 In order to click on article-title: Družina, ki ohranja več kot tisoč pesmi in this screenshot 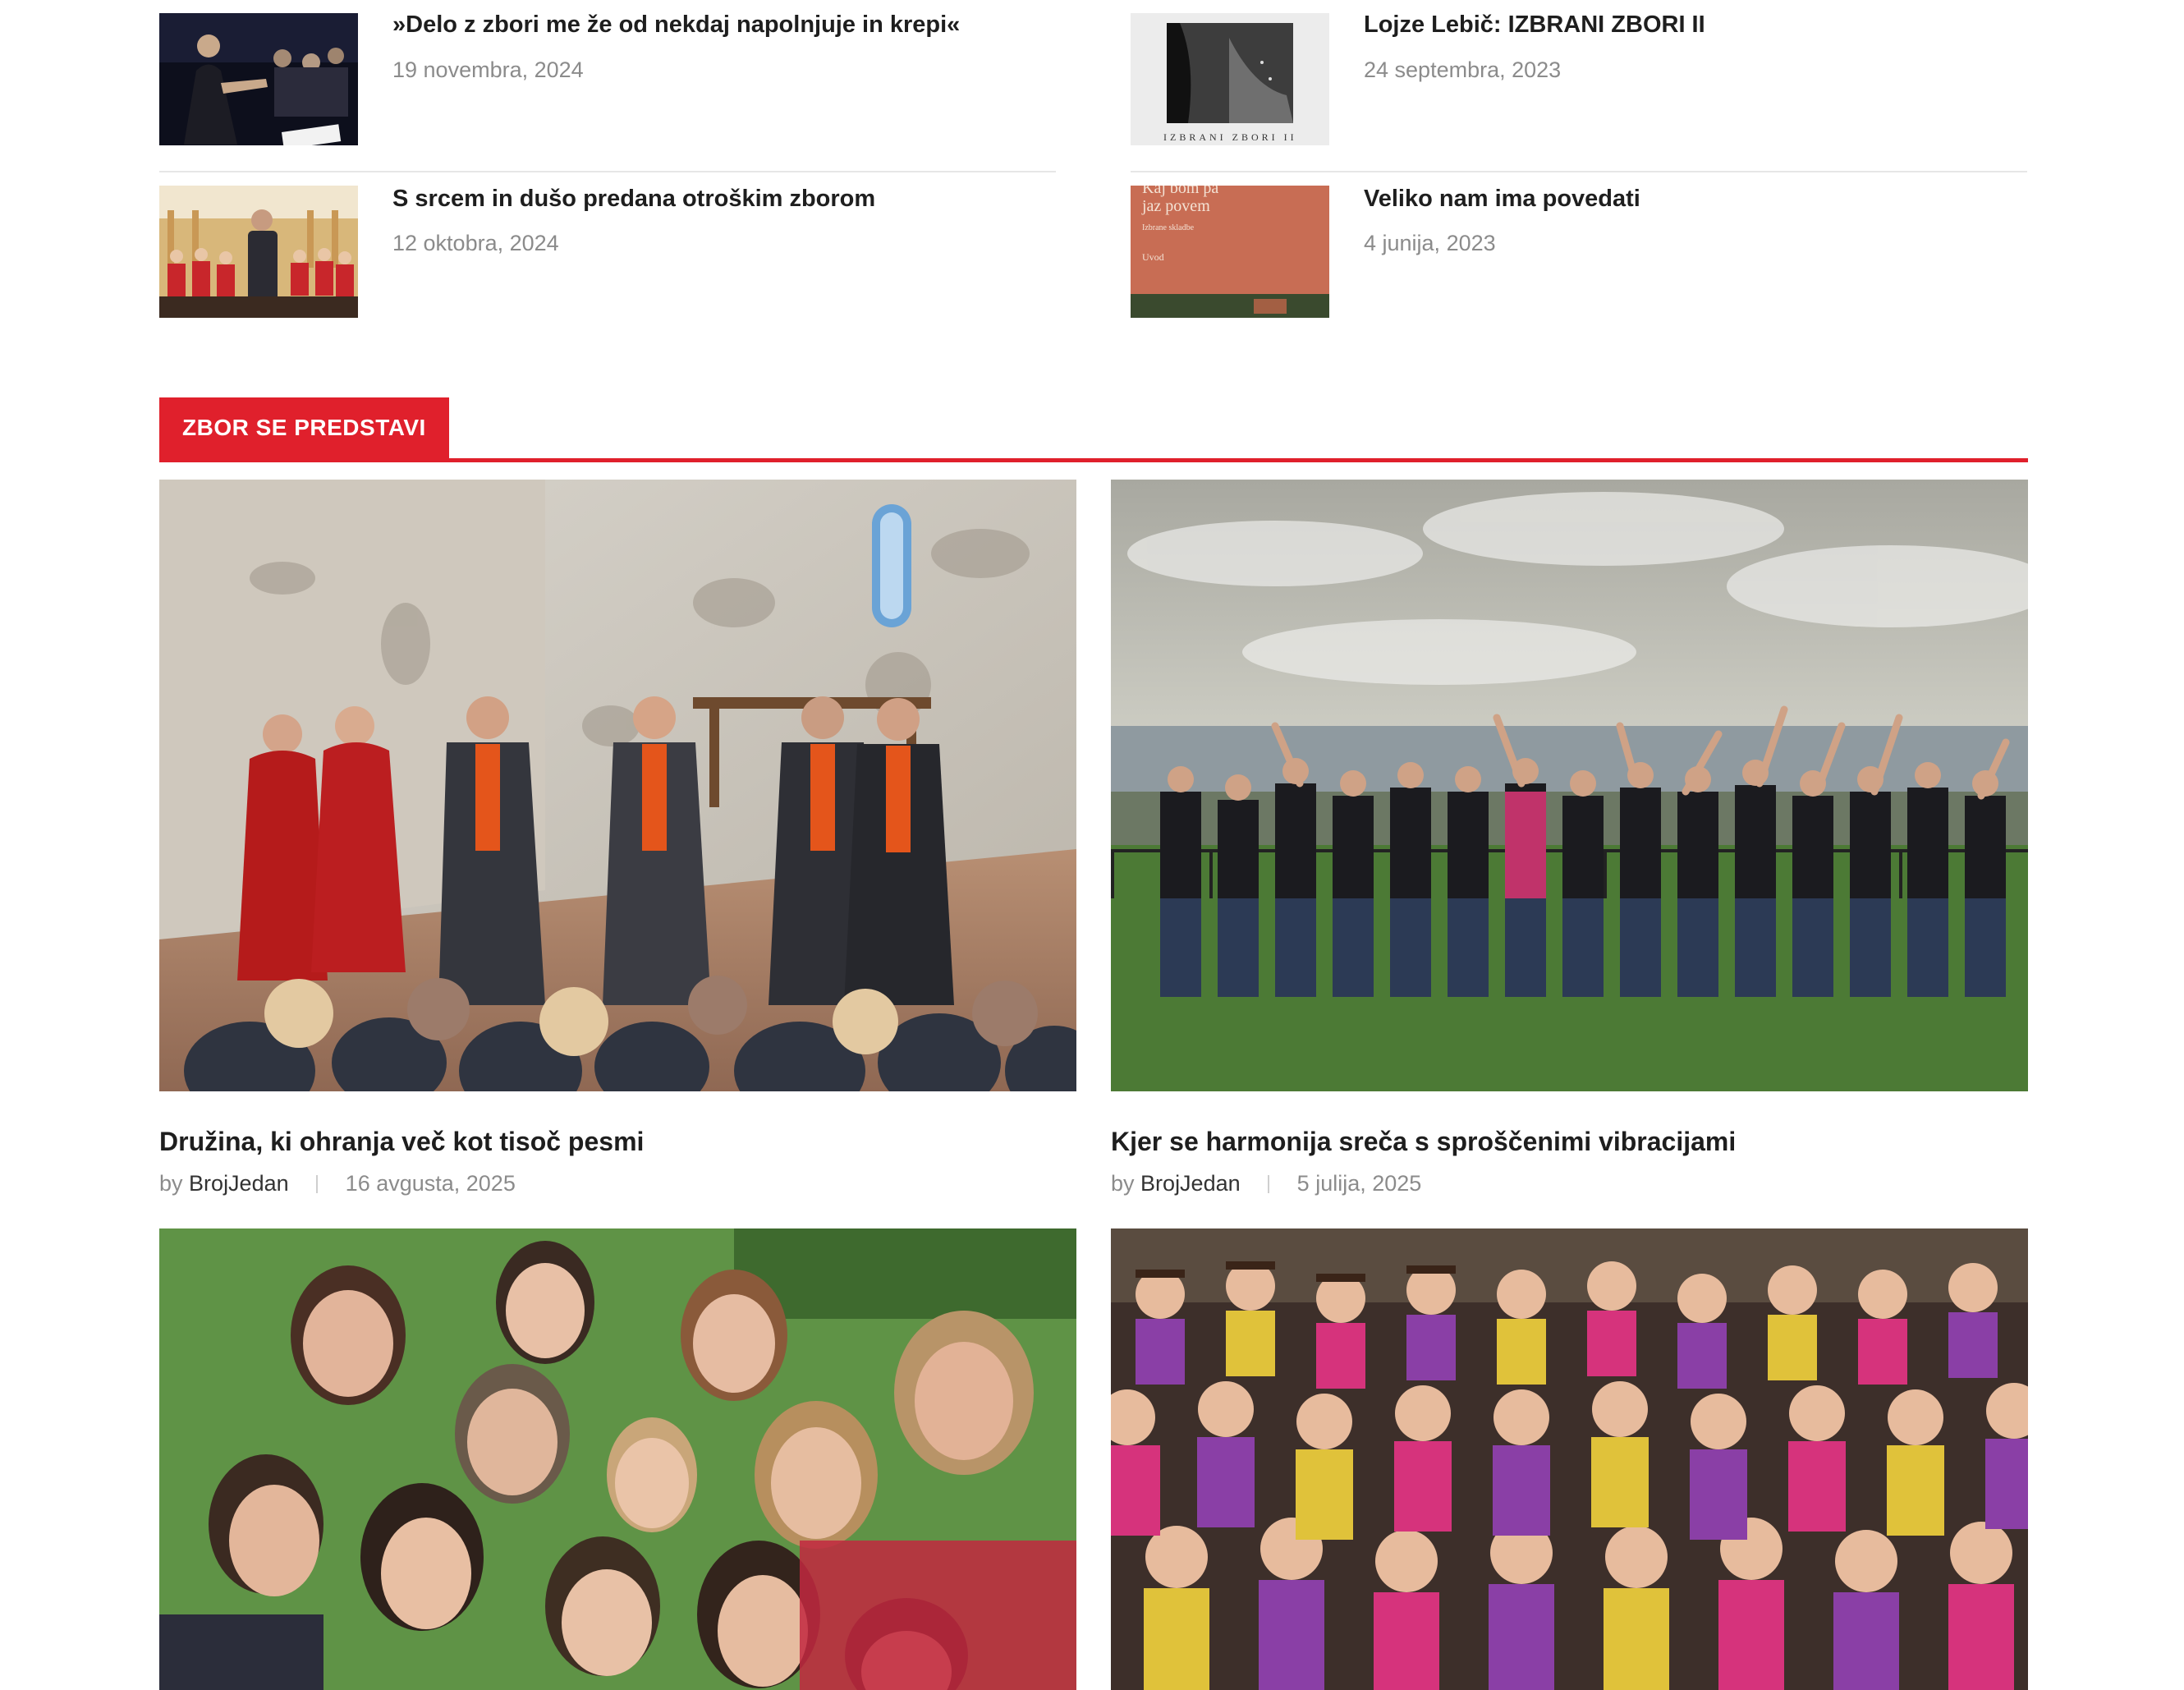, I will do `click(401, 1142)`.